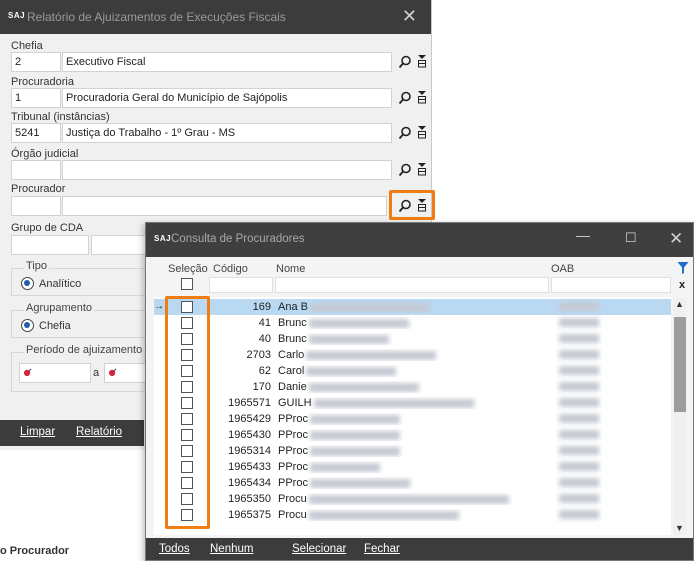 Image resolution: width=694 pixels, height=561 pixels. Describe the element at coordinates (292, 515) in the screenshot. I see `row-name-text: Procu` at that location.